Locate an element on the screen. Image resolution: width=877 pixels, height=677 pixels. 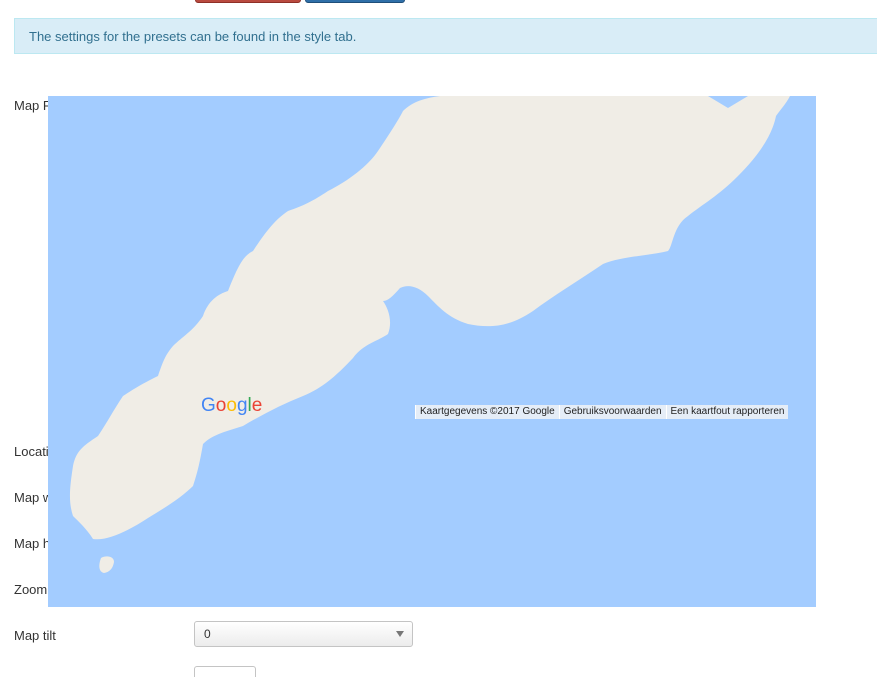
map-preset-label: Map P is located at coordinates (33, 105).